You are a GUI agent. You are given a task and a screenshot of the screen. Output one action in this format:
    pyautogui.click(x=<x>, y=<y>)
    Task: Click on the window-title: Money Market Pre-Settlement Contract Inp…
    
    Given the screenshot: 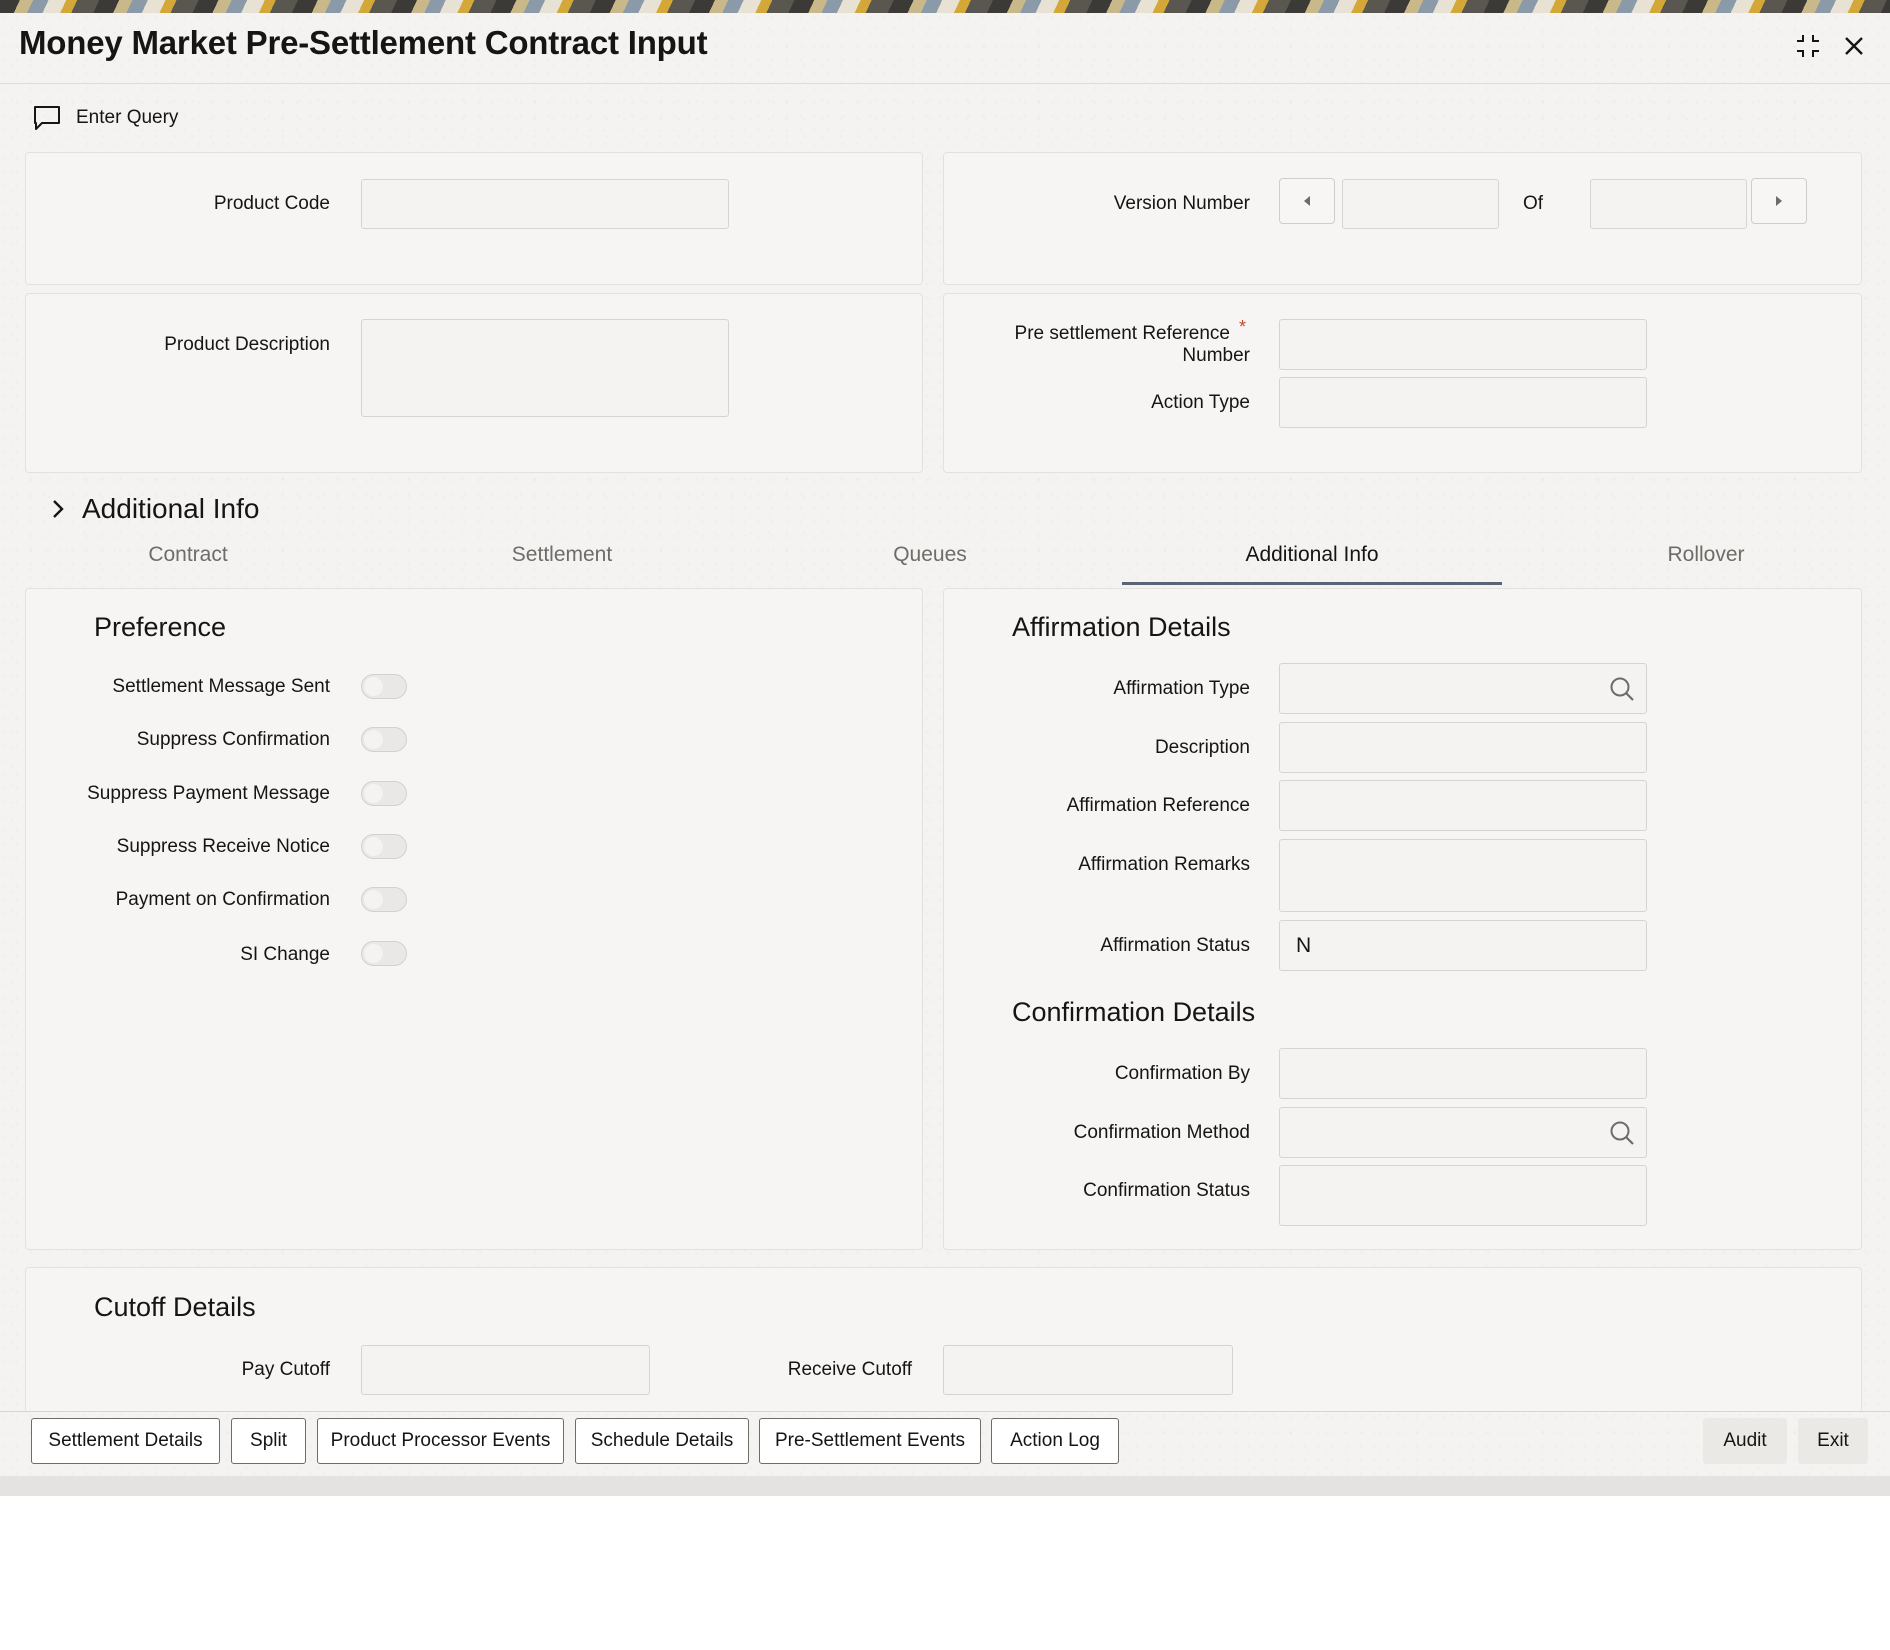 What is the action you would take?
    pyautogui.click(x=363, y=42)
    